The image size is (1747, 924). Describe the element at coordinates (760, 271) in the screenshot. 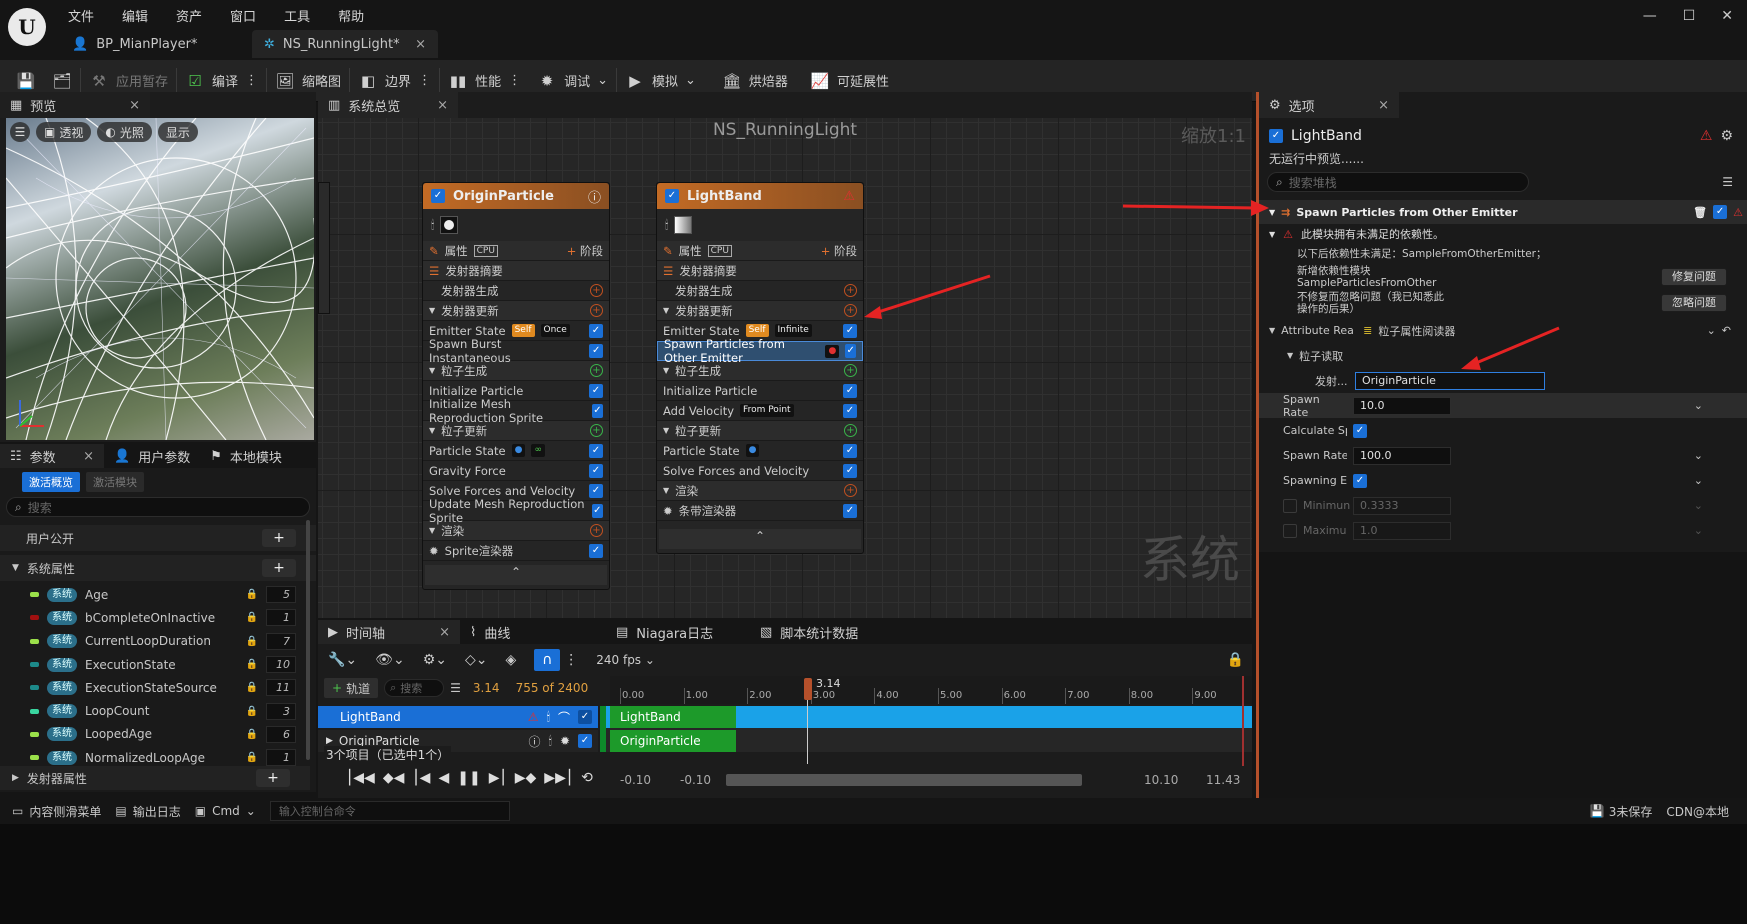

I see `stage-section-row: ☰ 发射器摘要` at that location.